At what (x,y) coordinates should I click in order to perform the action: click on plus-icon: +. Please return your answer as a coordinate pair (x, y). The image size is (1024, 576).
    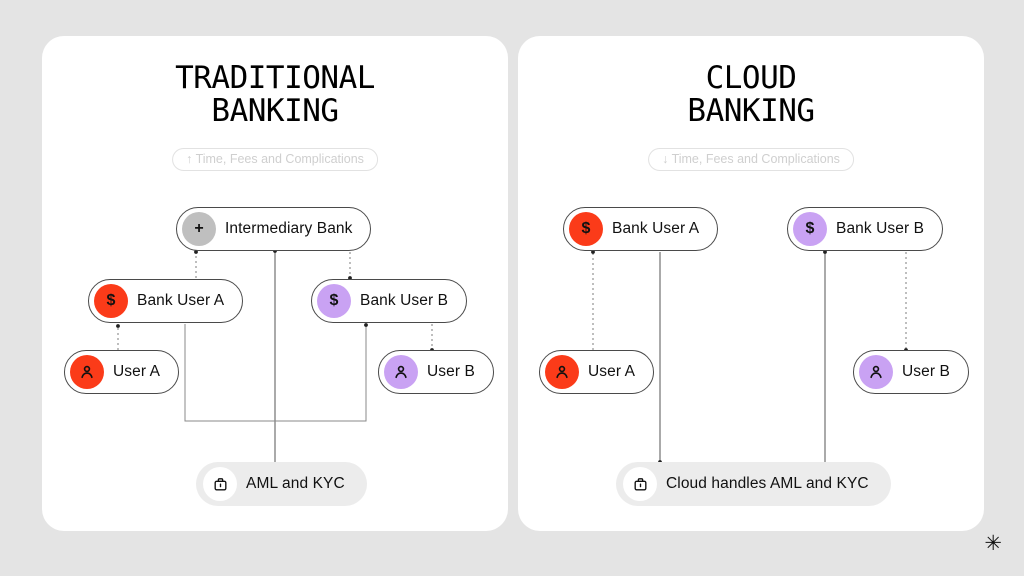
    Looking at the image, I should click on (199, 229).